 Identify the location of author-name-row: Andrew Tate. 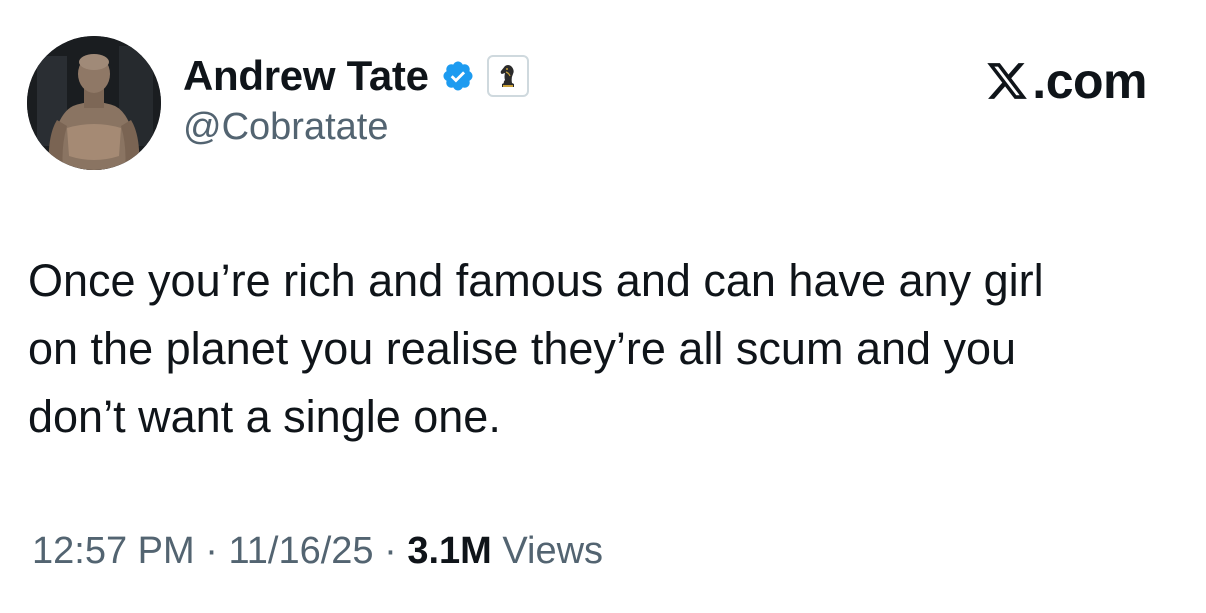
(356, 76).